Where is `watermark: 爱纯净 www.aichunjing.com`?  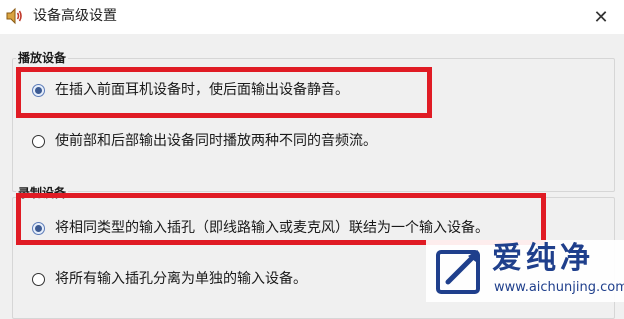 watermark: 爱纯净 www.aichunjing.com is located at coordinates (525, 271).